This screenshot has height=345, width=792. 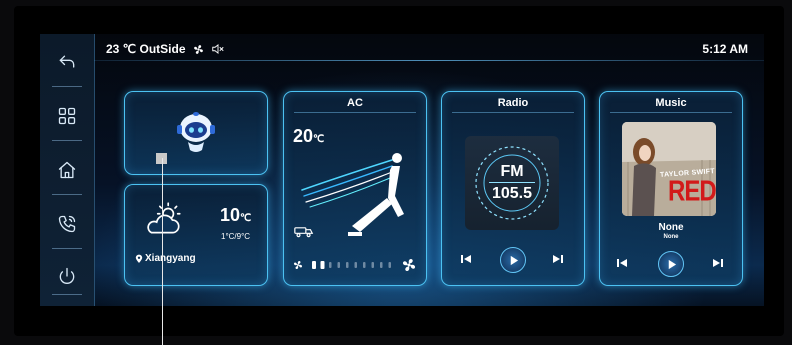 What do you see at coordinates (671, 237) in the screenshot?
I see `track-artist: None` at bounding box center [671, 237].